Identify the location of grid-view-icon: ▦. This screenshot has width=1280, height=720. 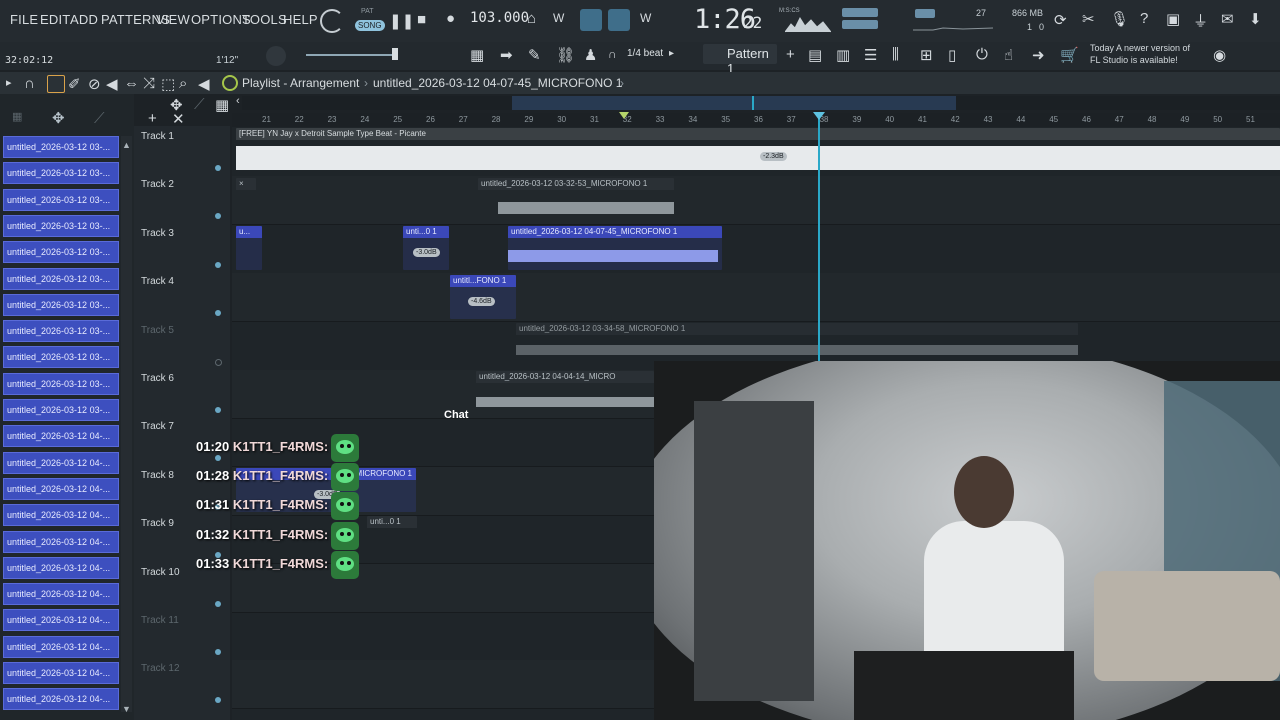
(222, 105).